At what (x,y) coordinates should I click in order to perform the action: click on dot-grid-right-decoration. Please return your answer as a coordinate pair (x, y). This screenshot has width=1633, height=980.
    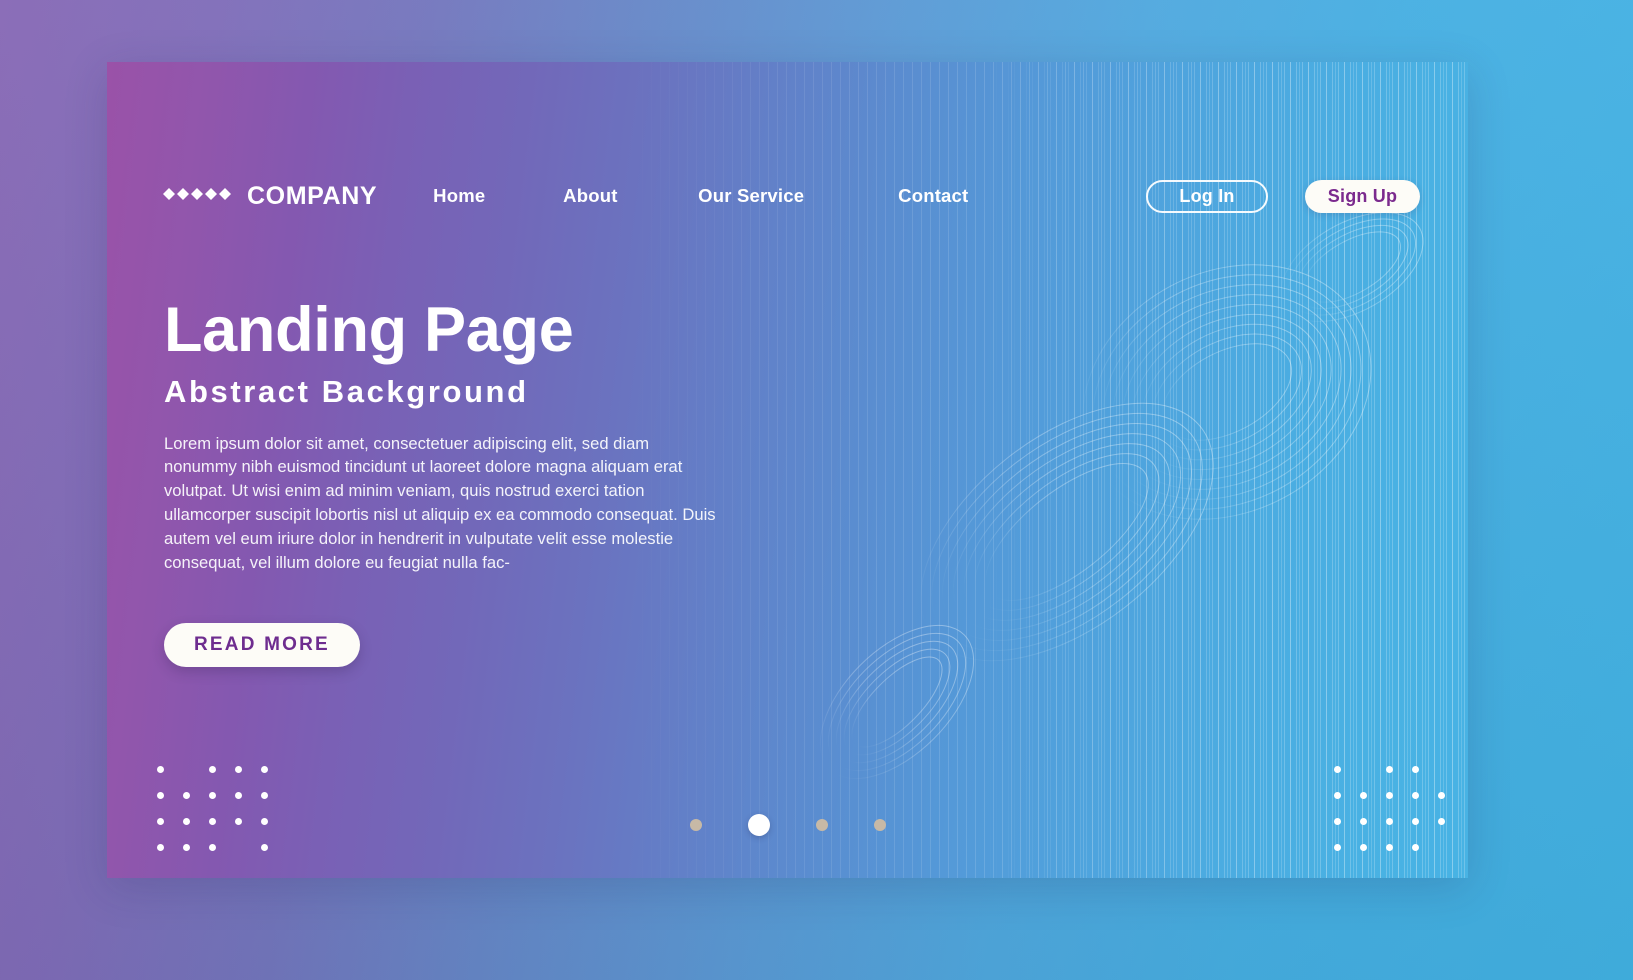
    Looking at the image, I should click on (1389, 808).